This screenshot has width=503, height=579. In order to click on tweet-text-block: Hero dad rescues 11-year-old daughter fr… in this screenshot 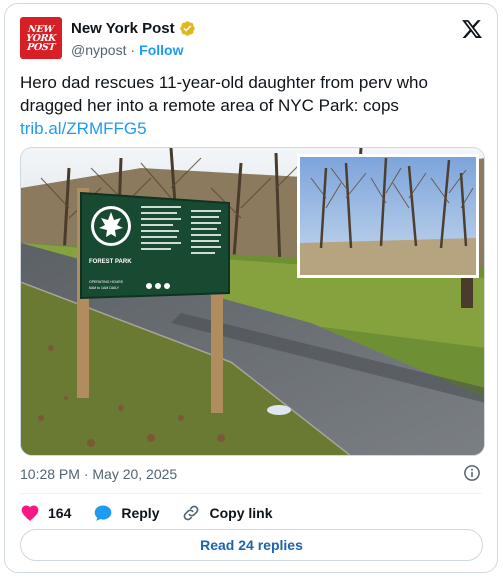, I will do `click(255, 105)`.